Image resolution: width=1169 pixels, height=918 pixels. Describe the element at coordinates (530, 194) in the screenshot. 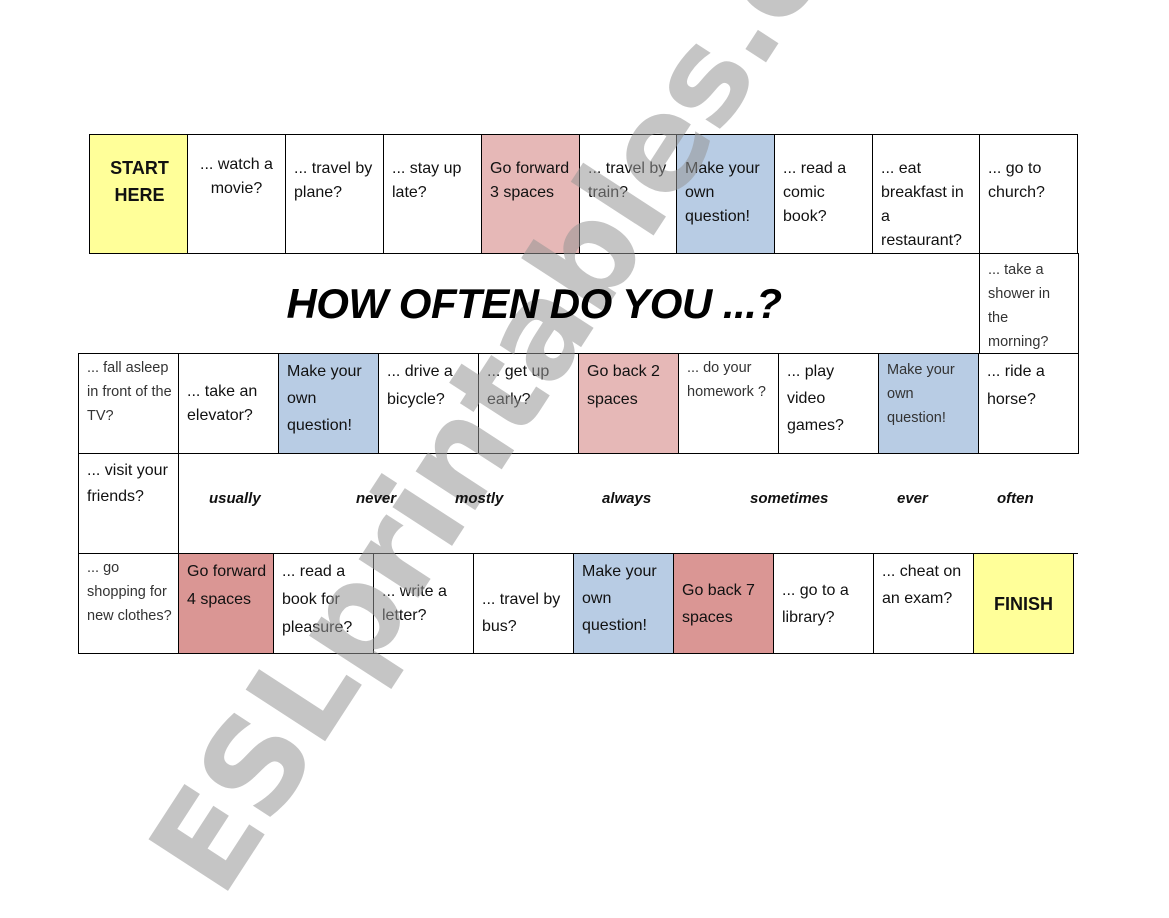

I see `board-cell-move: Go forward 3 spaces` at that location.